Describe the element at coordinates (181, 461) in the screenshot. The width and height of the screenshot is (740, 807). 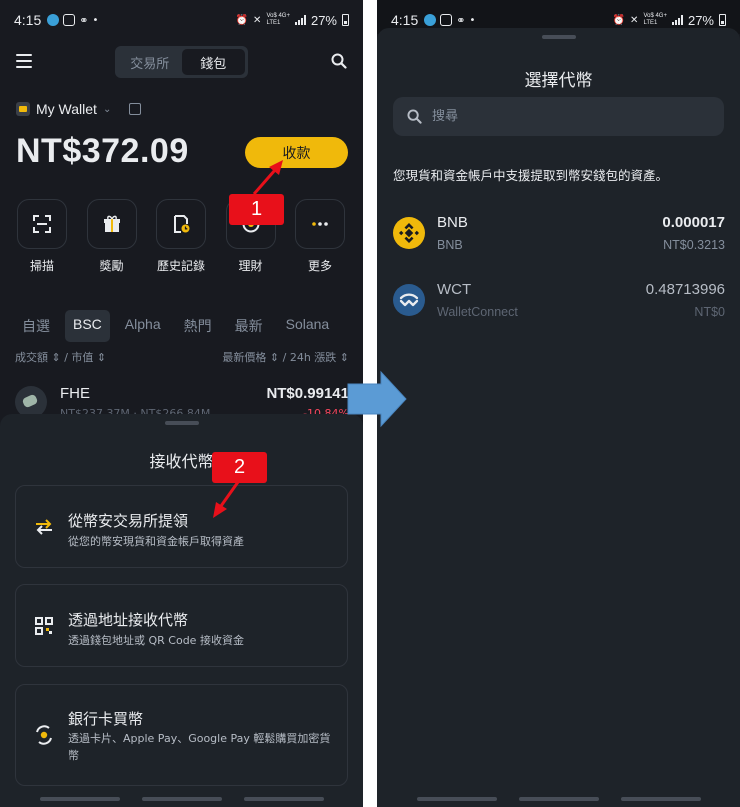
I see `sheet-title: 接收代幣` at that location.